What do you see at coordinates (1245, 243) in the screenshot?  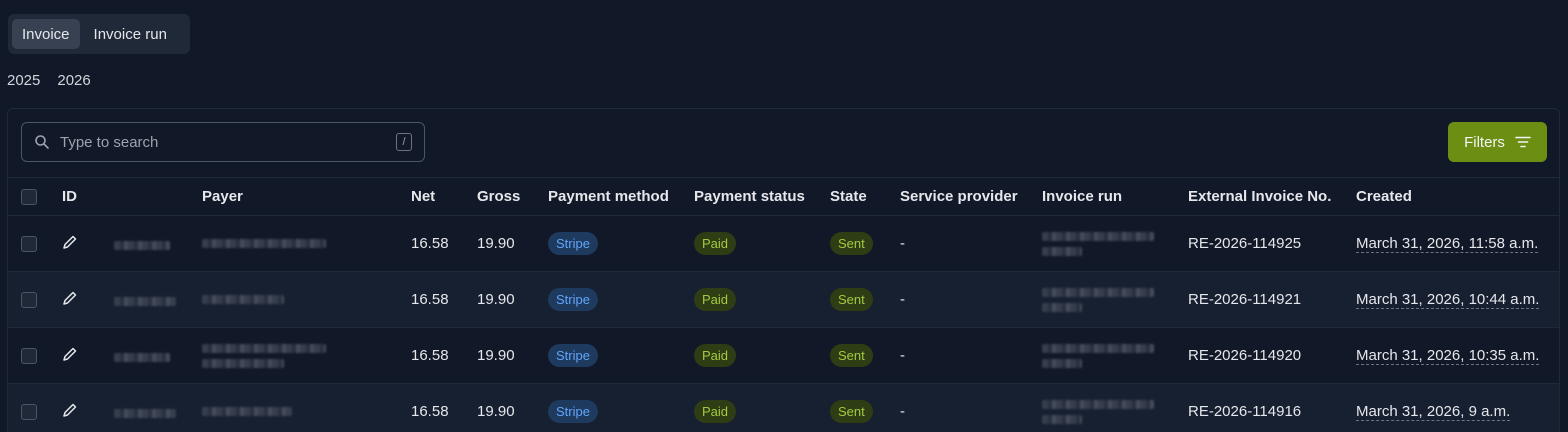 I see `cell-external-invoice-no: RE-2026-114925` at bounding box center [1245, 243].